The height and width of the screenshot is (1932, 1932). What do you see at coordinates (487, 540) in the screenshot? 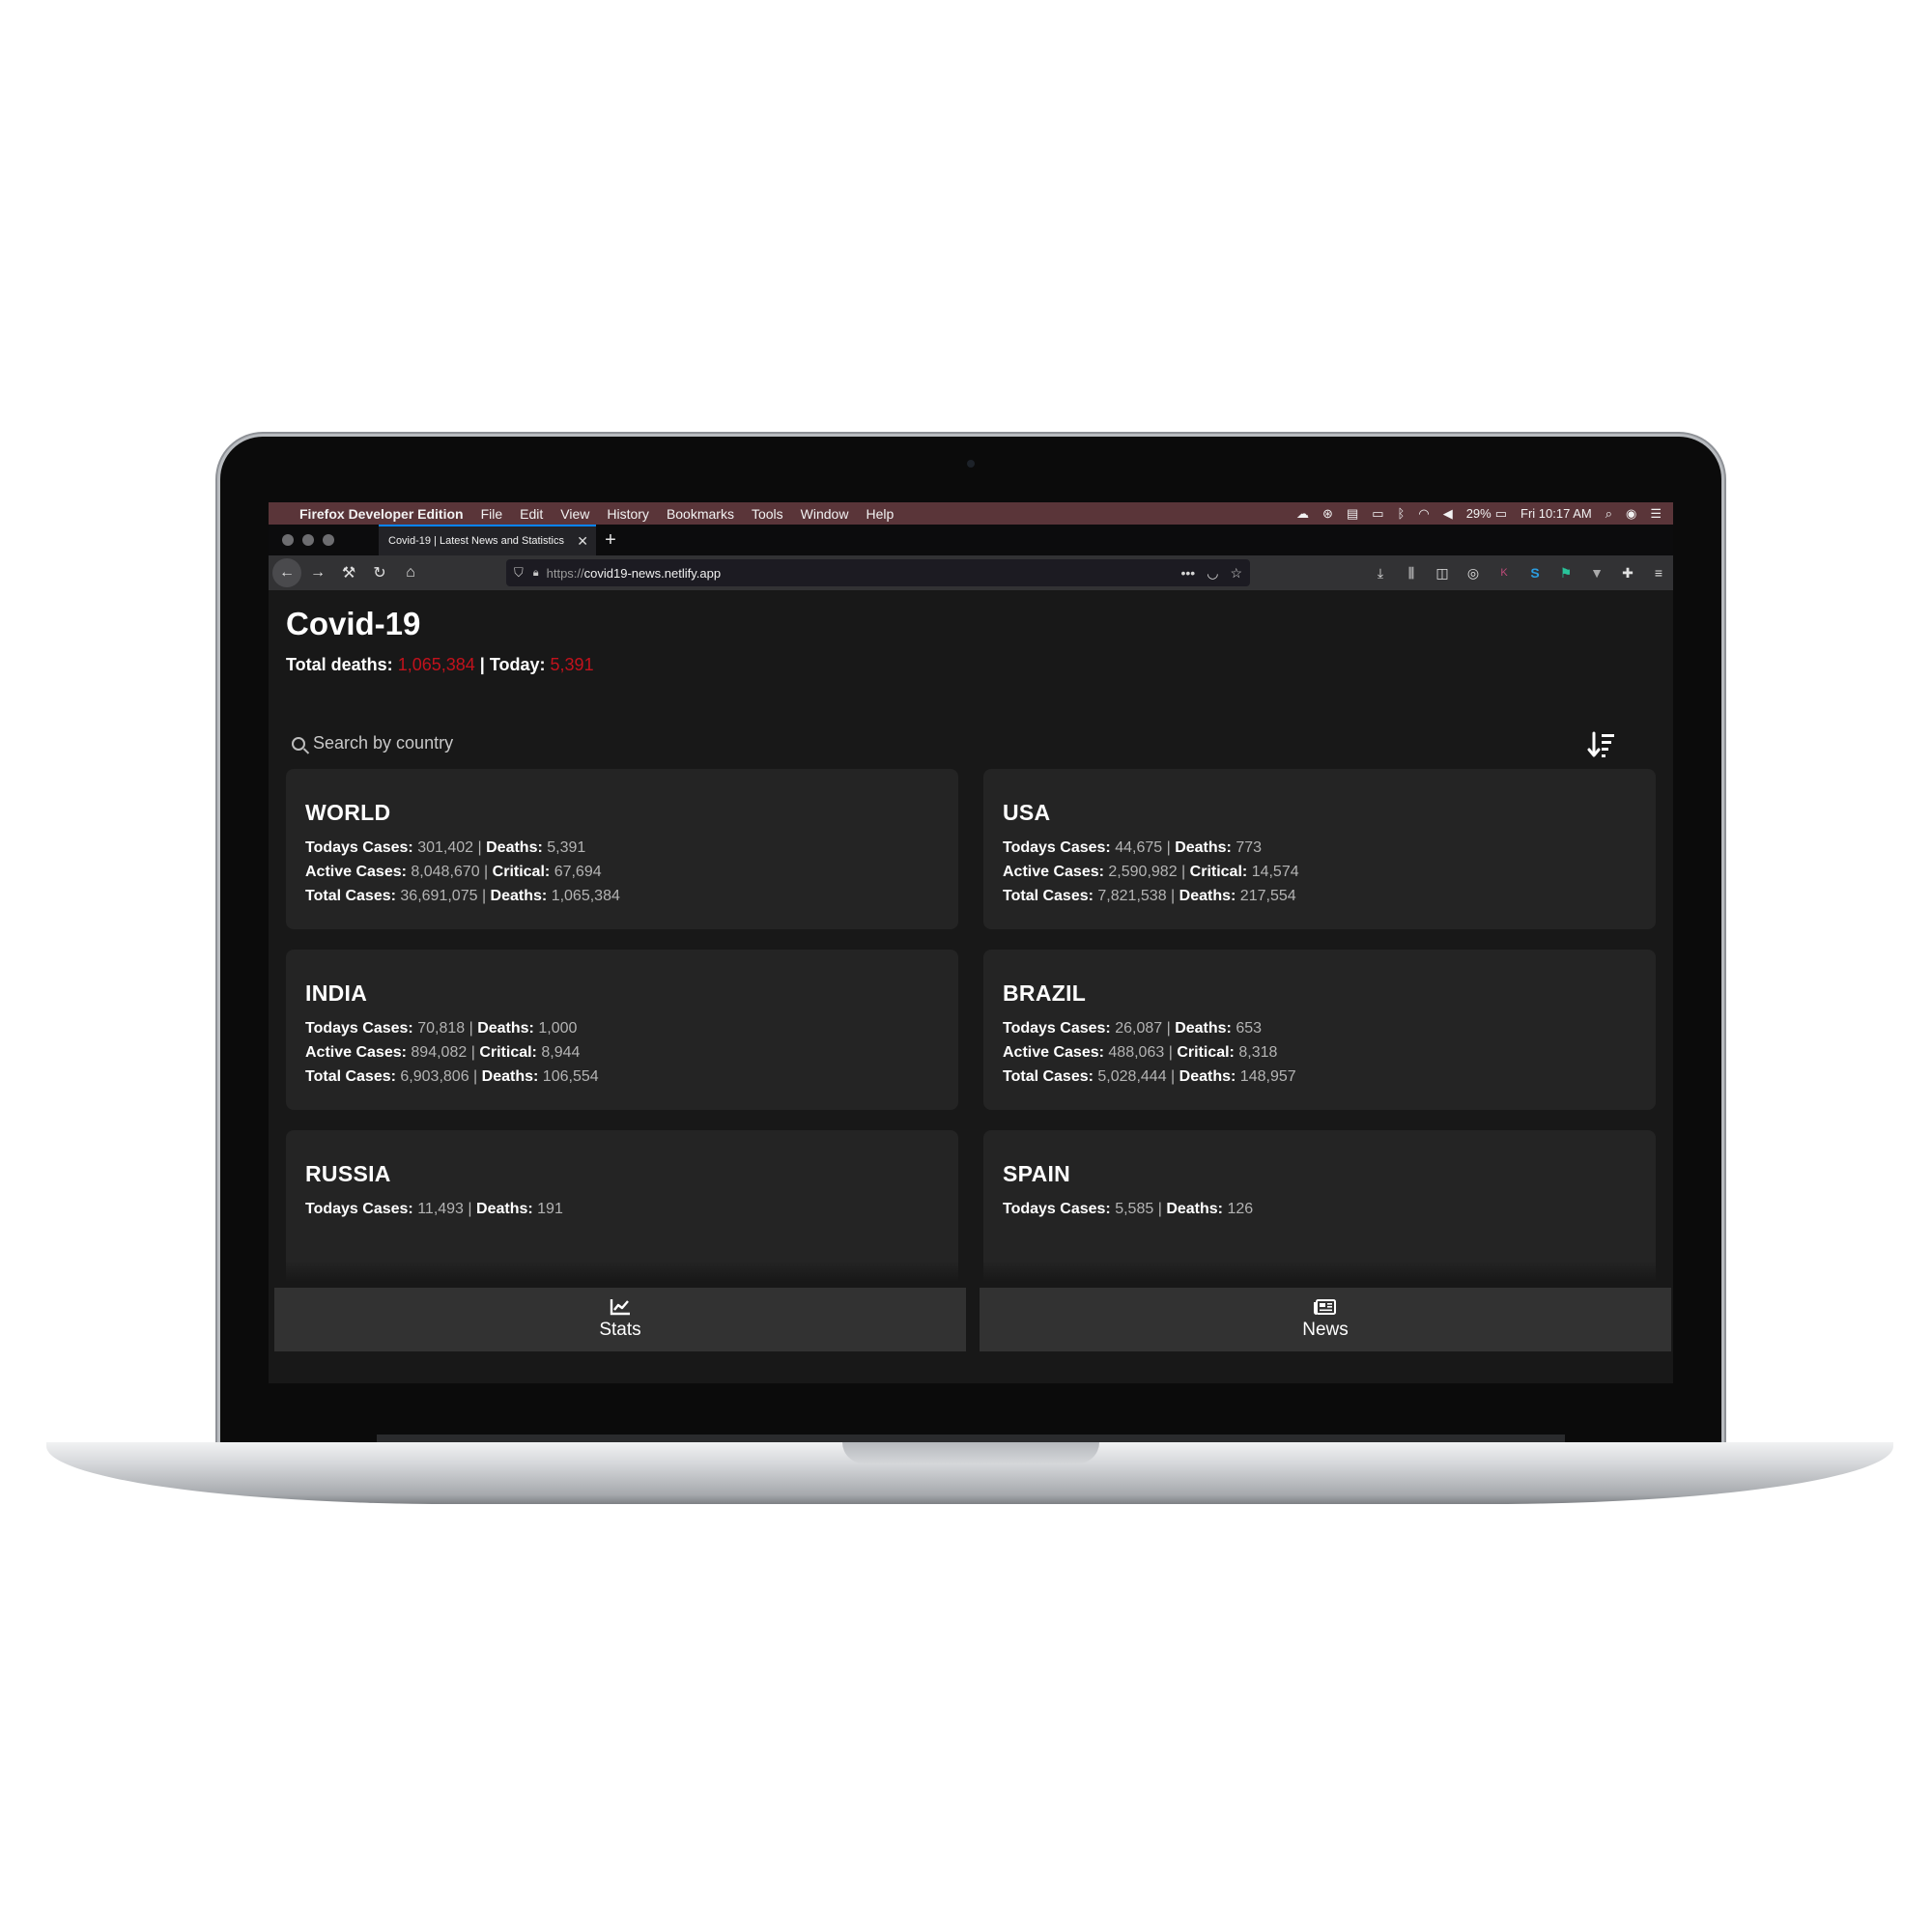
I see `browser-tab-active: Covid-19 | Latest News and Statistics ✕` at bounding box center [487, 540].